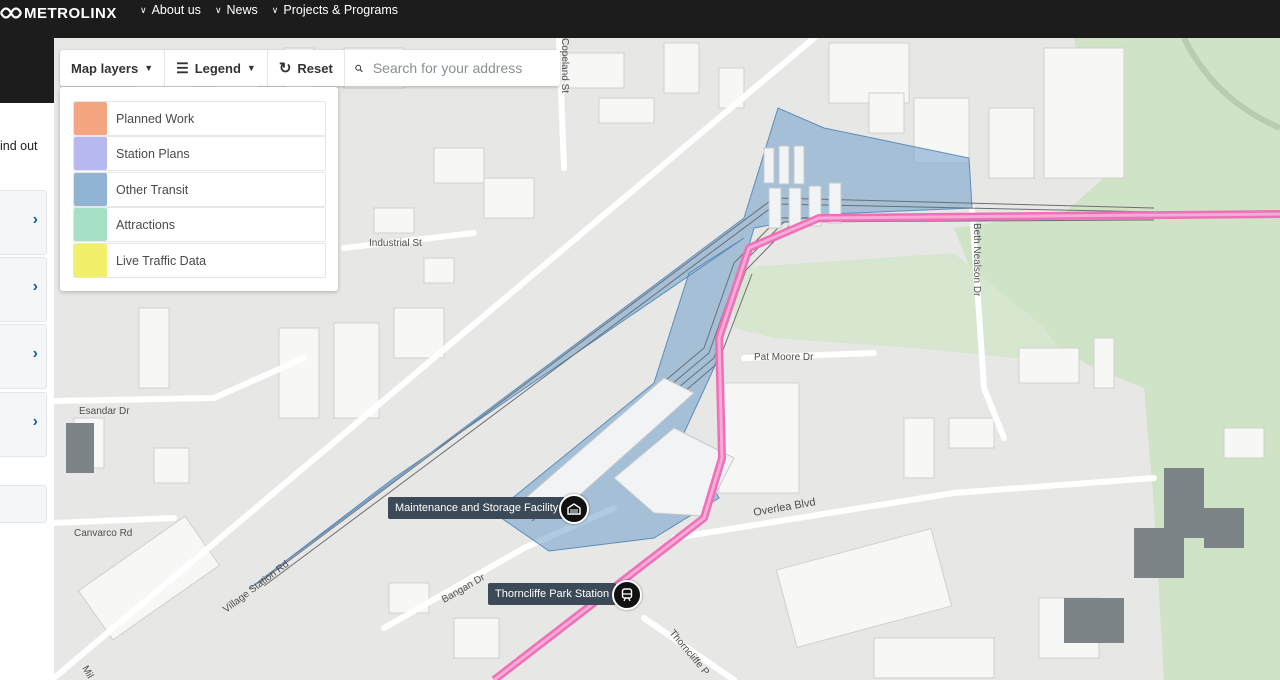  Describe the element at coordinates (315, 68) in the screenshot. I see `reset-label: Reset` at that location.